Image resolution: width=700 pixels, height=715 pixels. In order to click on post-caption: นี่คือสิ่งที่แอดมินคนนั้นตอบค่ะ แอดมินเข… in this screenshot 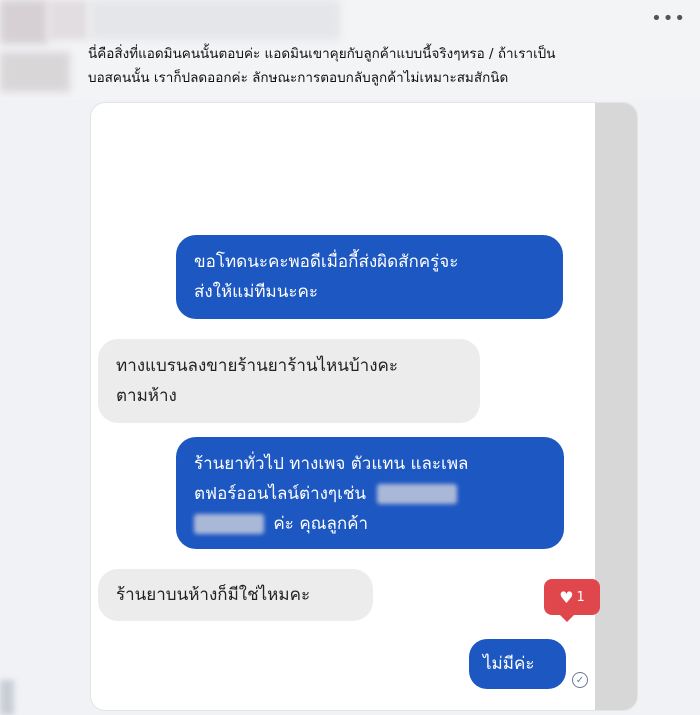, I will do `click(388, 66)`.